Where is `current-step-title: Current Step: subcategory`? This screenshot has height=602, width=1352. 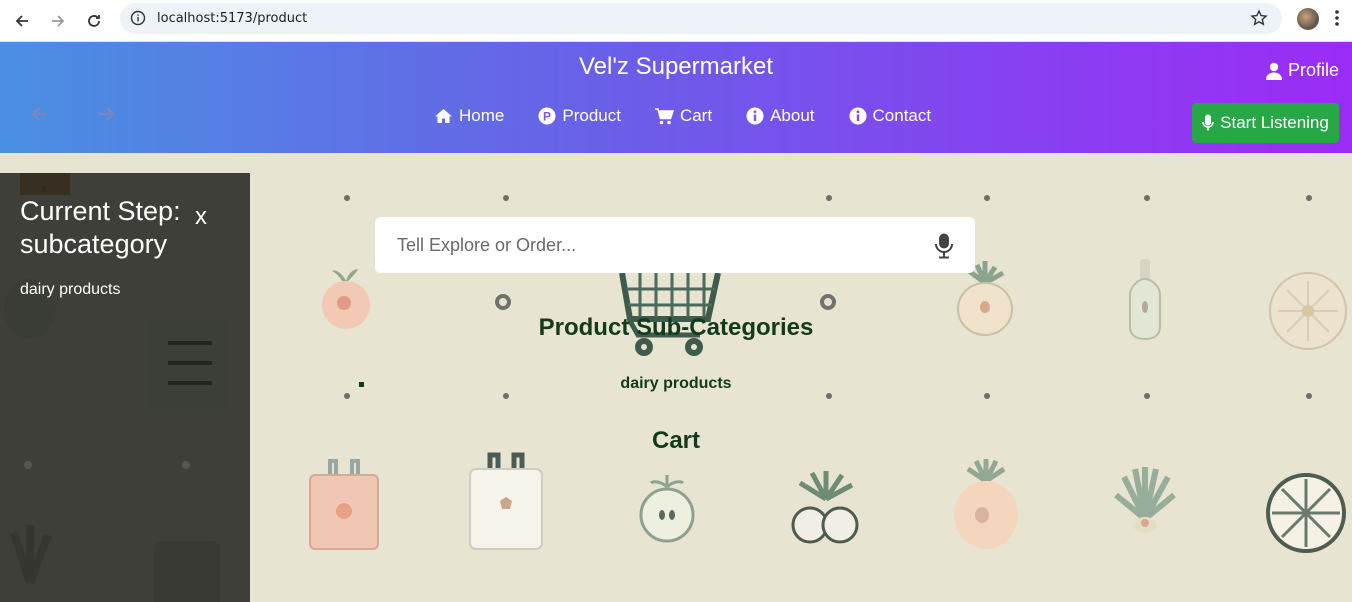
current-step-title: Current Step: subcategory is located at coordinates (100, 227).